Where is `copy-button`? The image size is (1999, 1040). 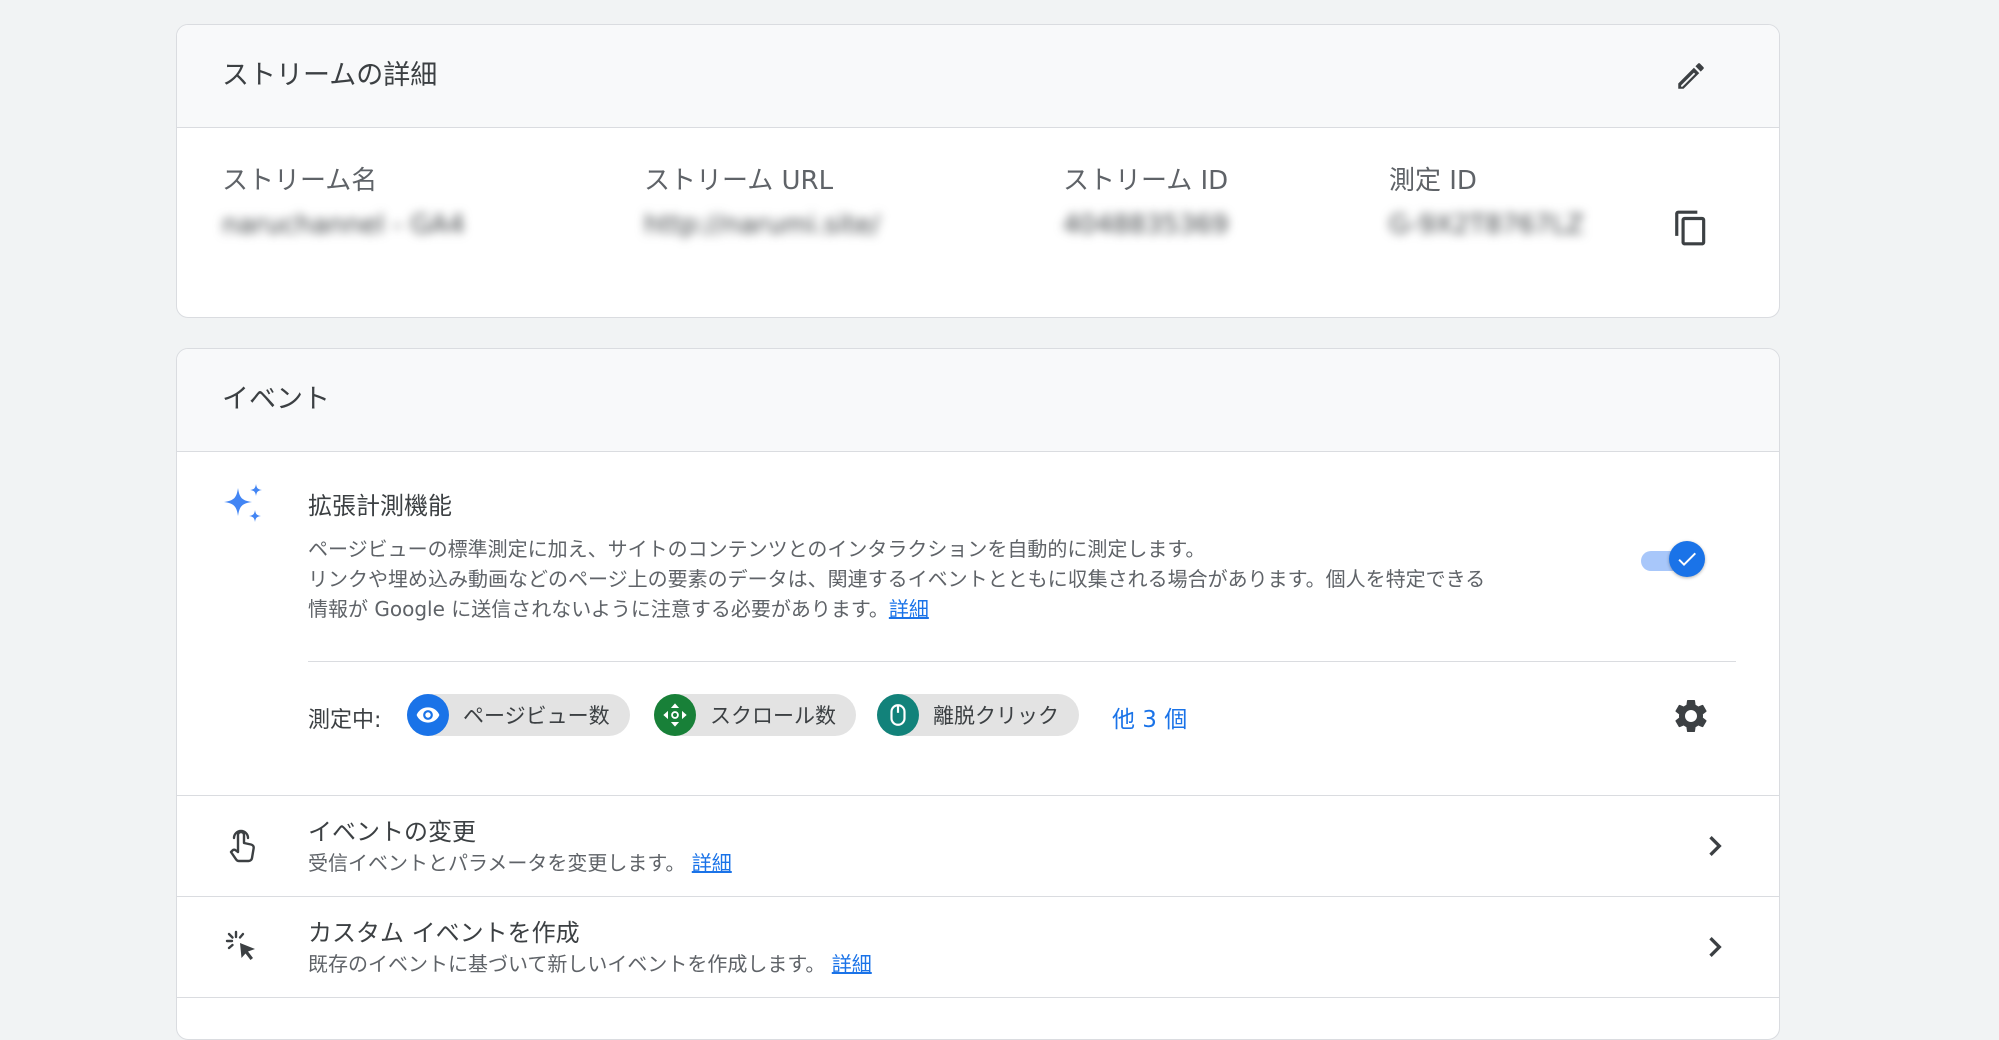 copy-button is located at coordinates (1691, 228).